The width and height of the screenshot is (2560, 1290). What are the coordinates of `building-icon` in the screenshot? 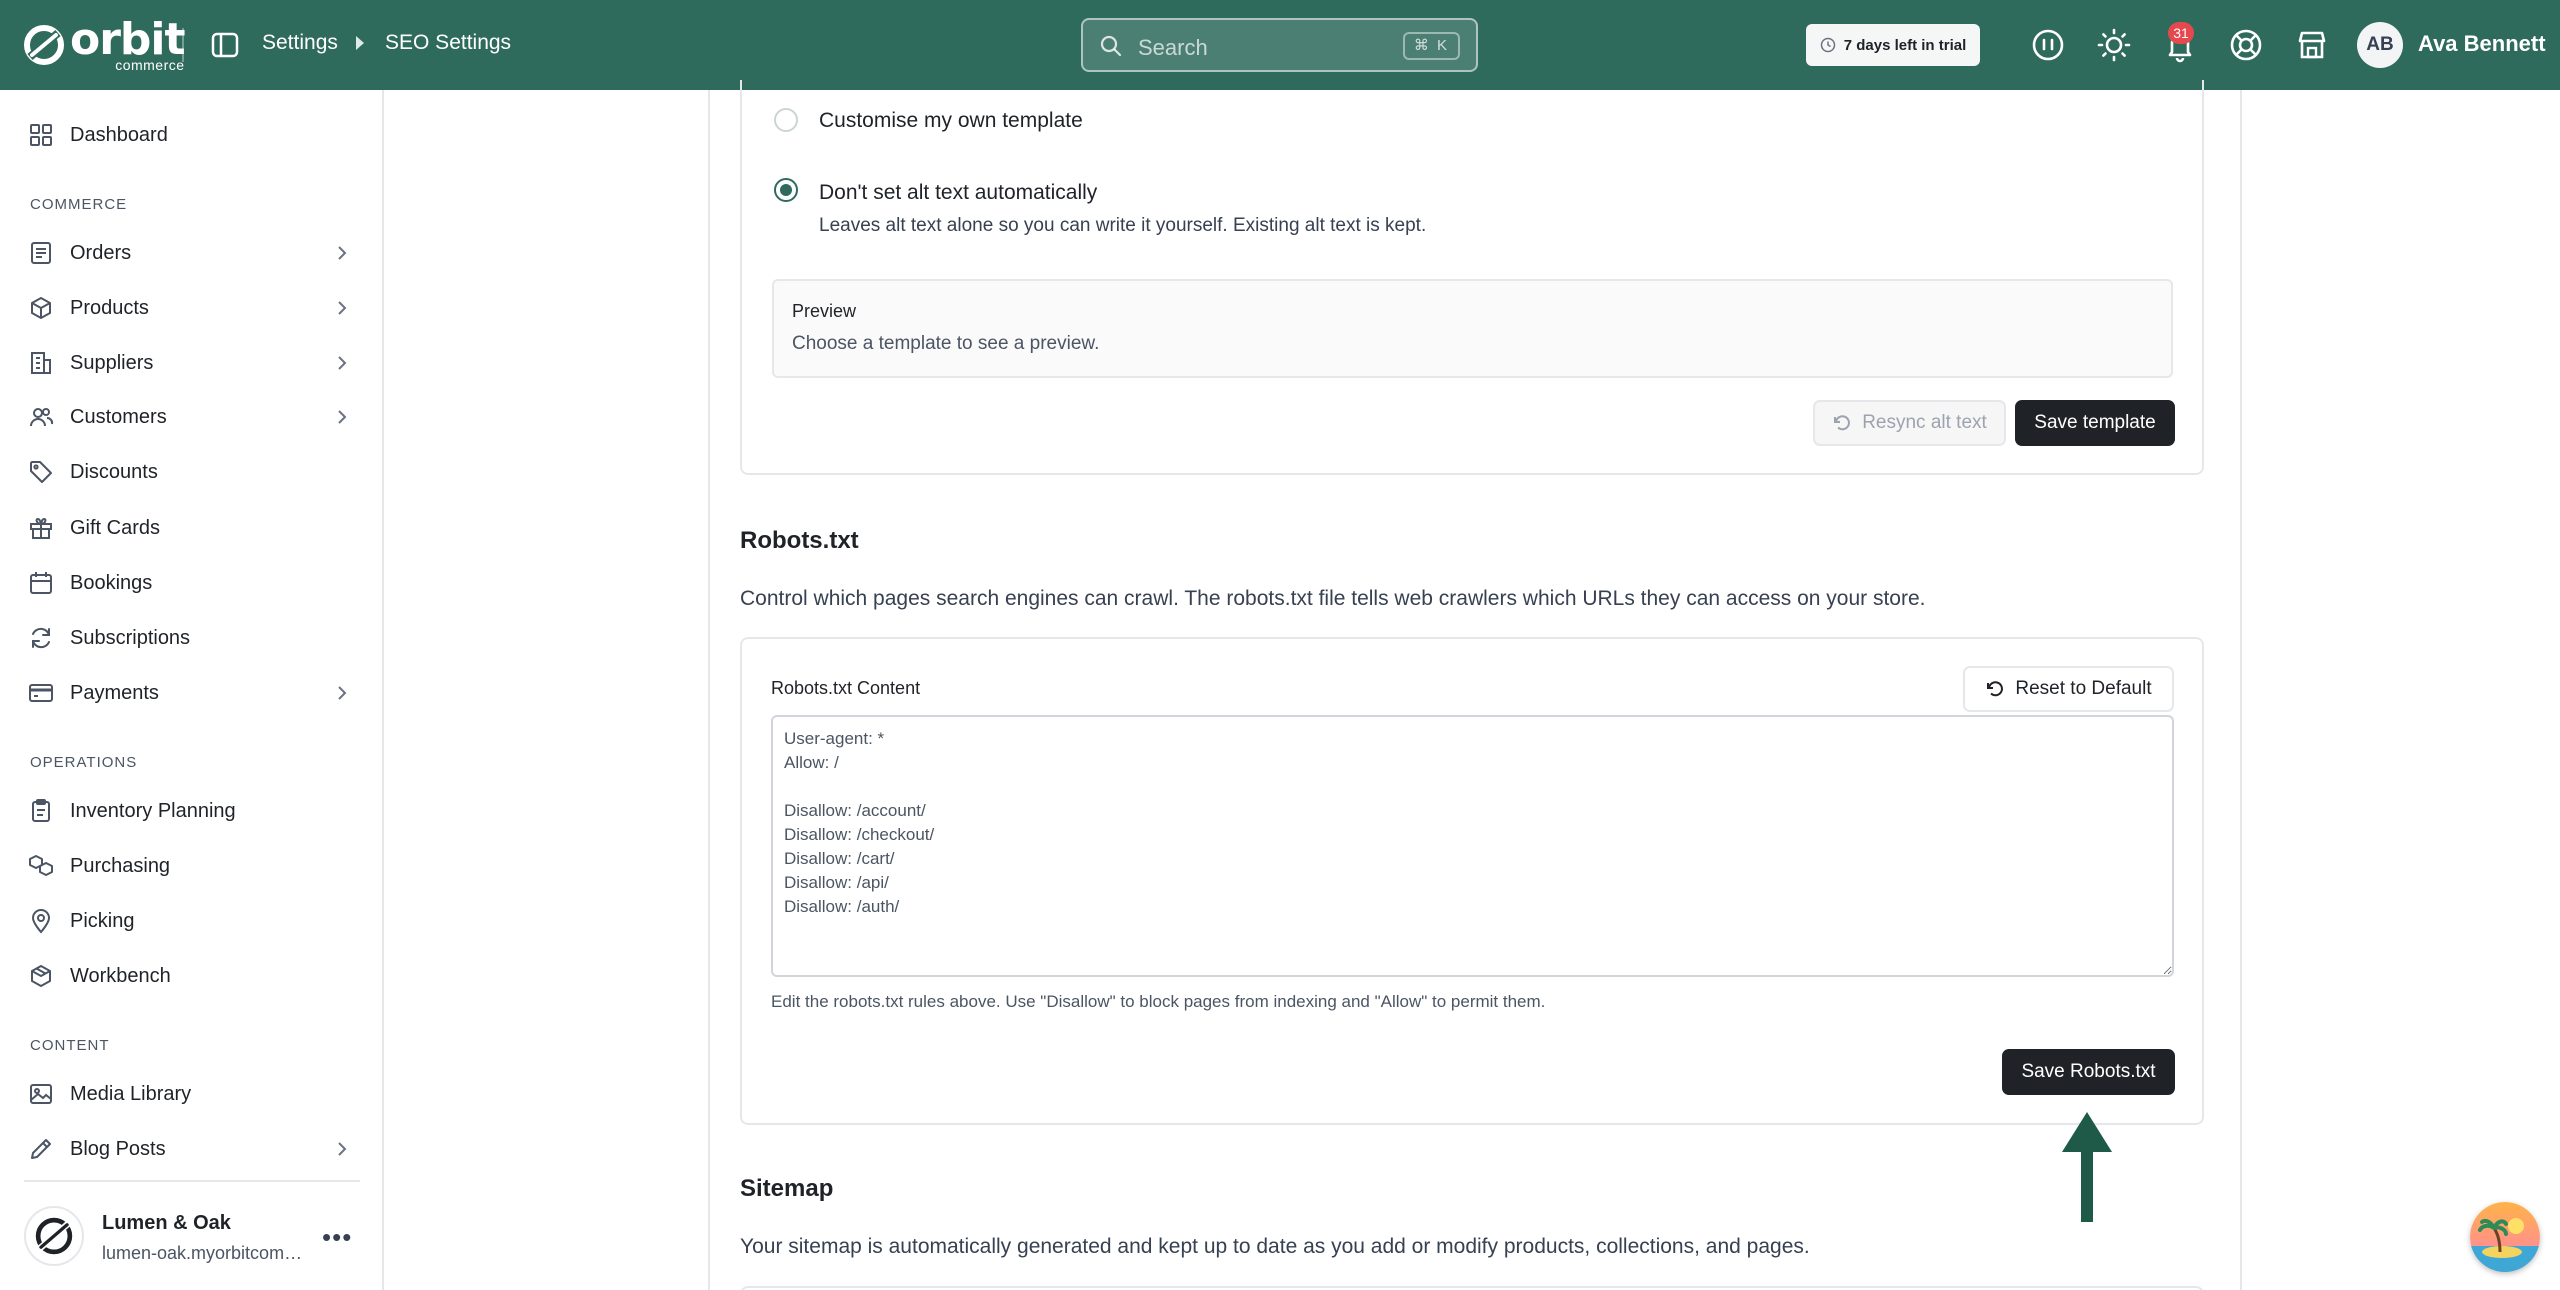 It's located at (41, 363).